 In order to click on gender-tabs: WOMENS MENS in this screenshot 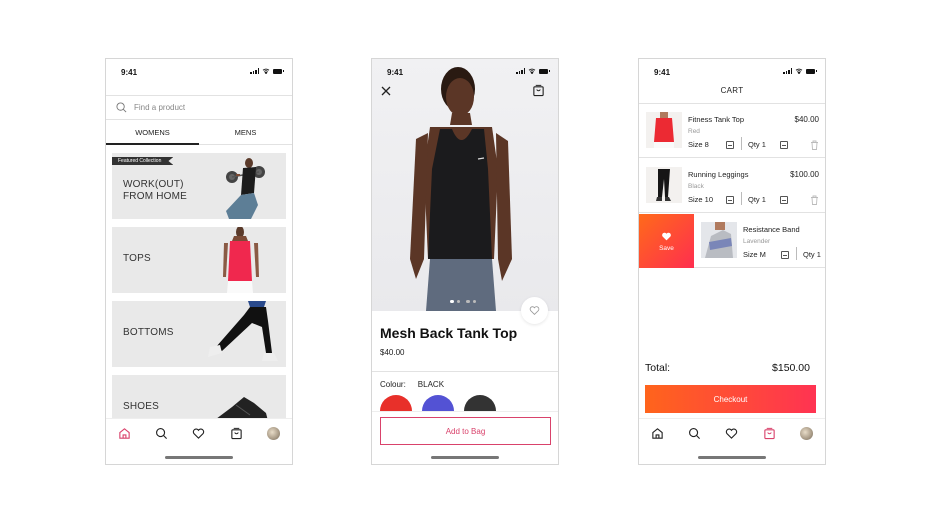, I will do `click(199, 132)`.